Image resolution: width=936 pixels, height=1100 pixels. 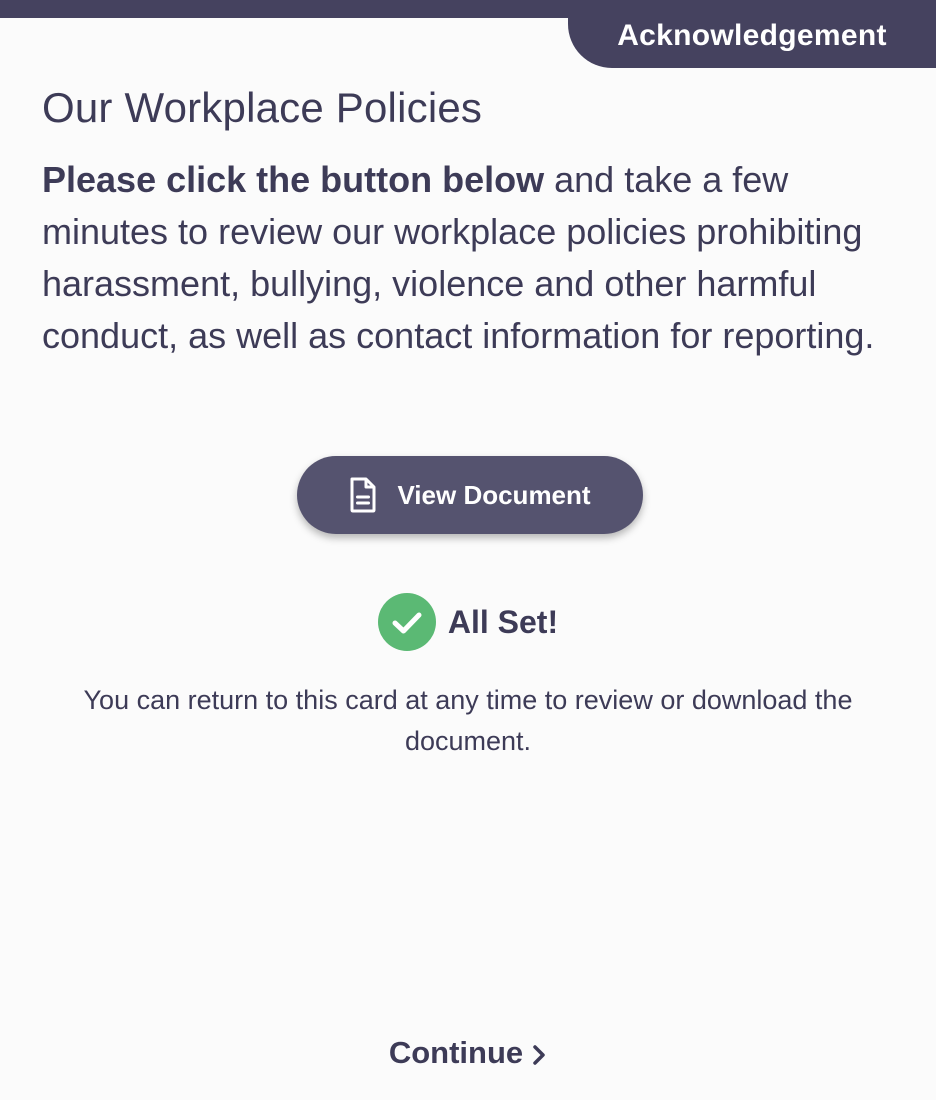 I want to click on view-document-button: View Document, so click(x=470, y=495).